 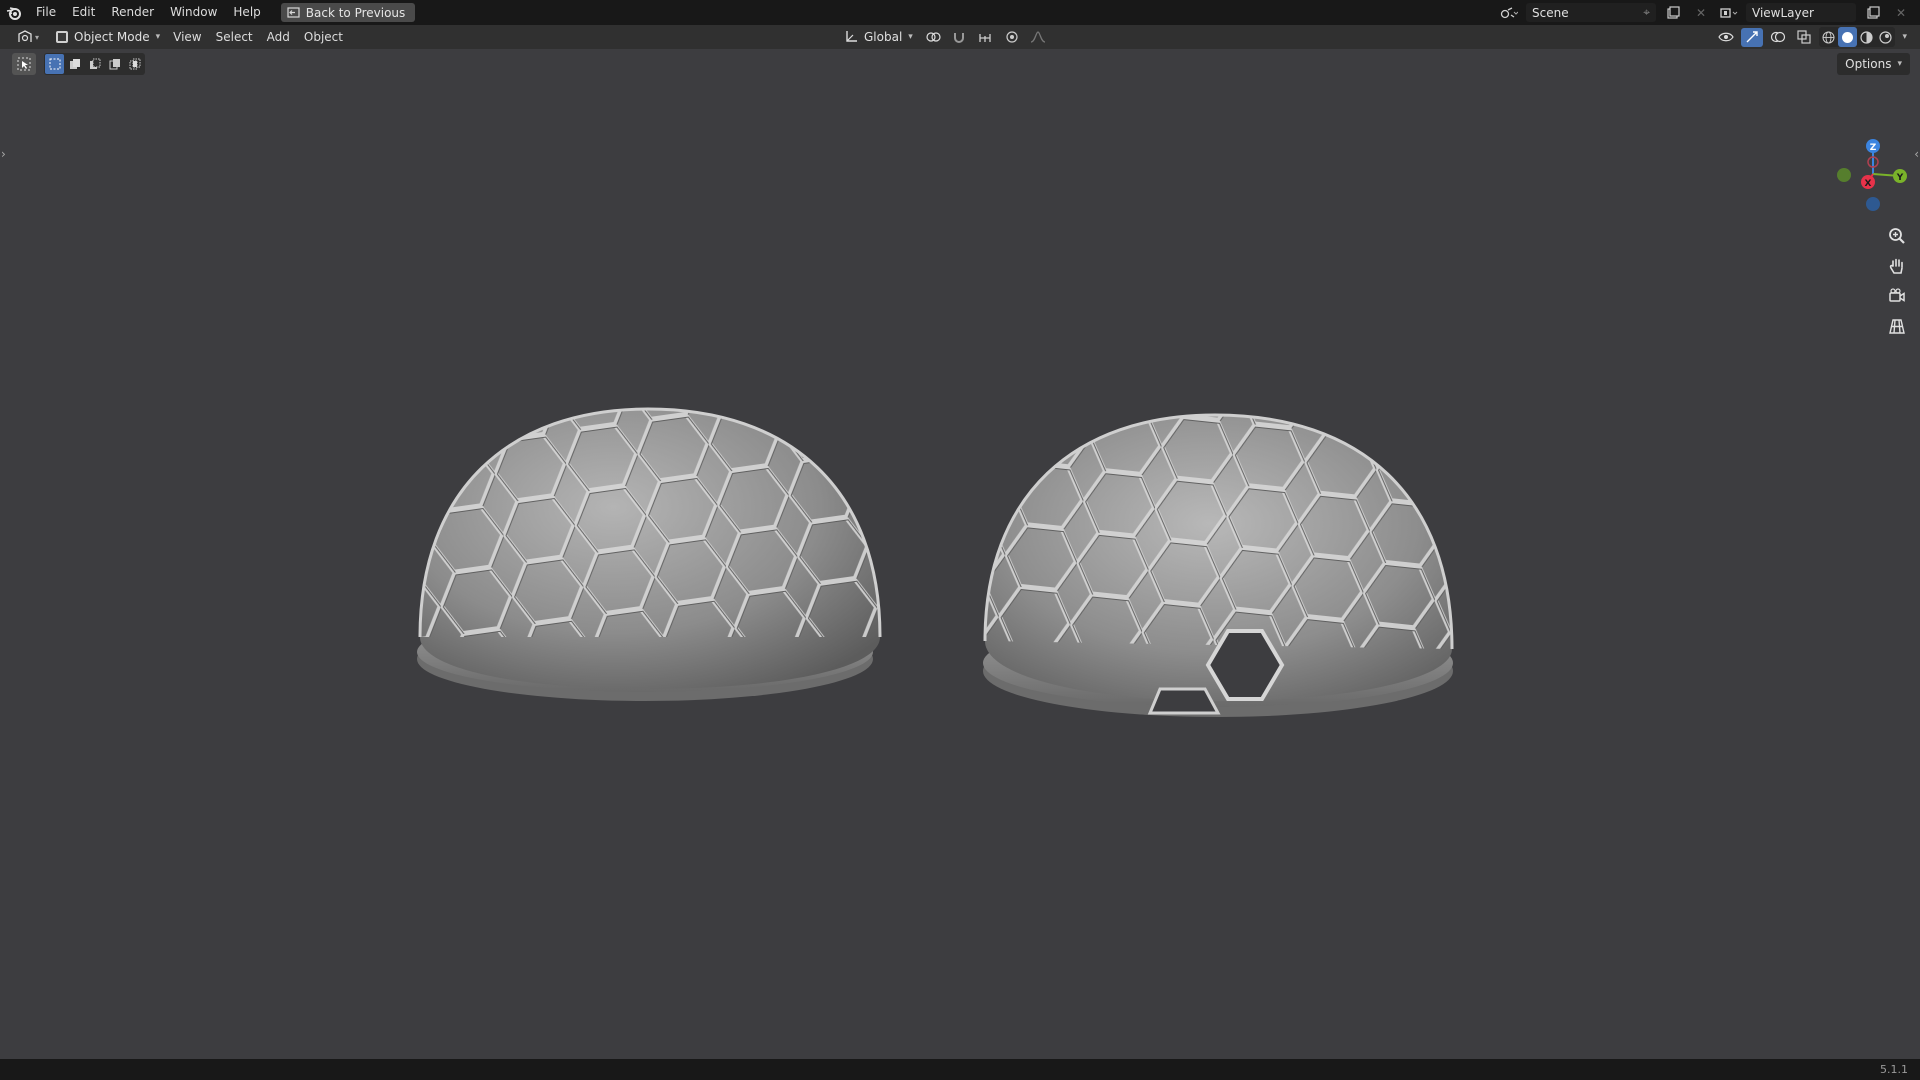 I want to click on object-mode-icon, so click(x=62, y=37).